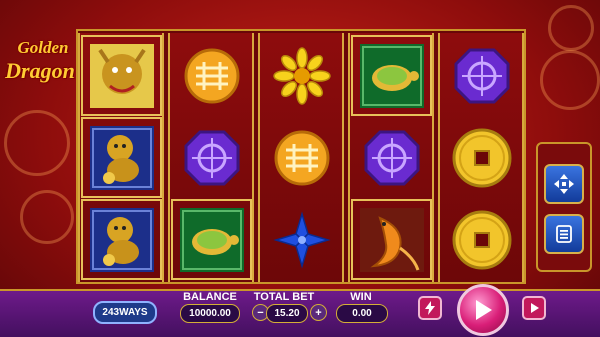 The image size is (600, 337). I want to click on symbol-gold-flower, so click(301, 75).